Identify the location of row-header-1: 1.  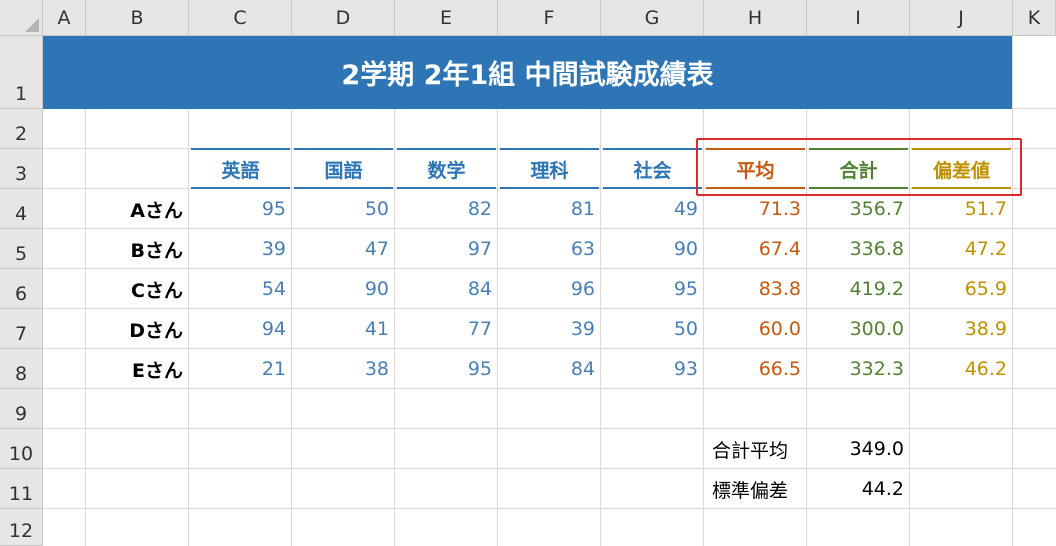
(21, 72).